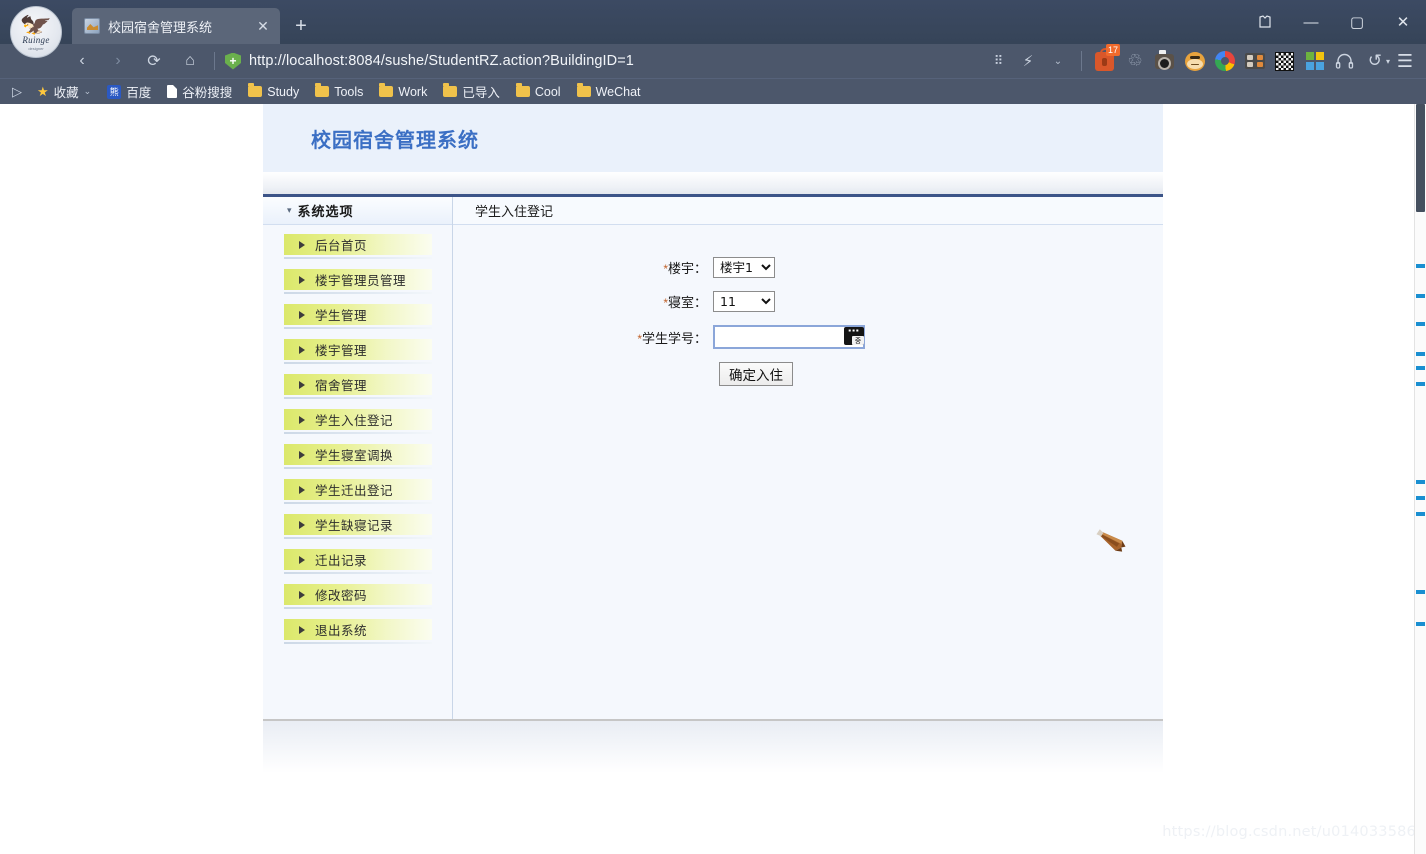 This screenshot has width=1426, height=854. I want to click on sidebar-item-checkin-register: 学生入住登记, so click(358, 421).